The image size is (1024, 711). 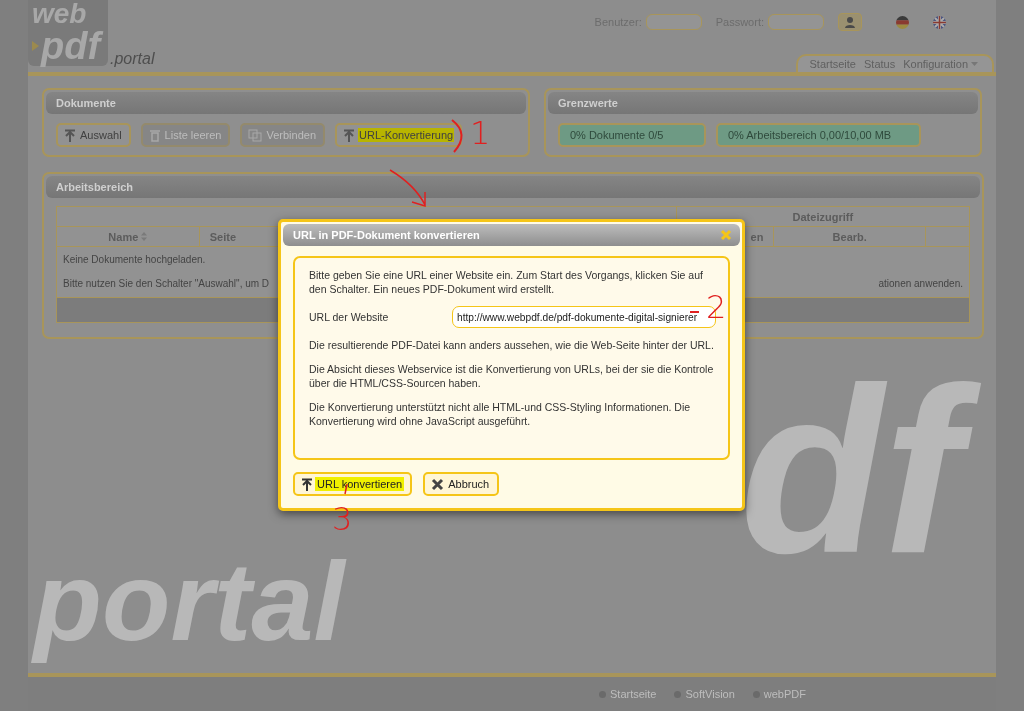 I want to click on table-message: Bitte nutzen Sie den Schalter "Auswahl", um D, so click(x=166, y=283).